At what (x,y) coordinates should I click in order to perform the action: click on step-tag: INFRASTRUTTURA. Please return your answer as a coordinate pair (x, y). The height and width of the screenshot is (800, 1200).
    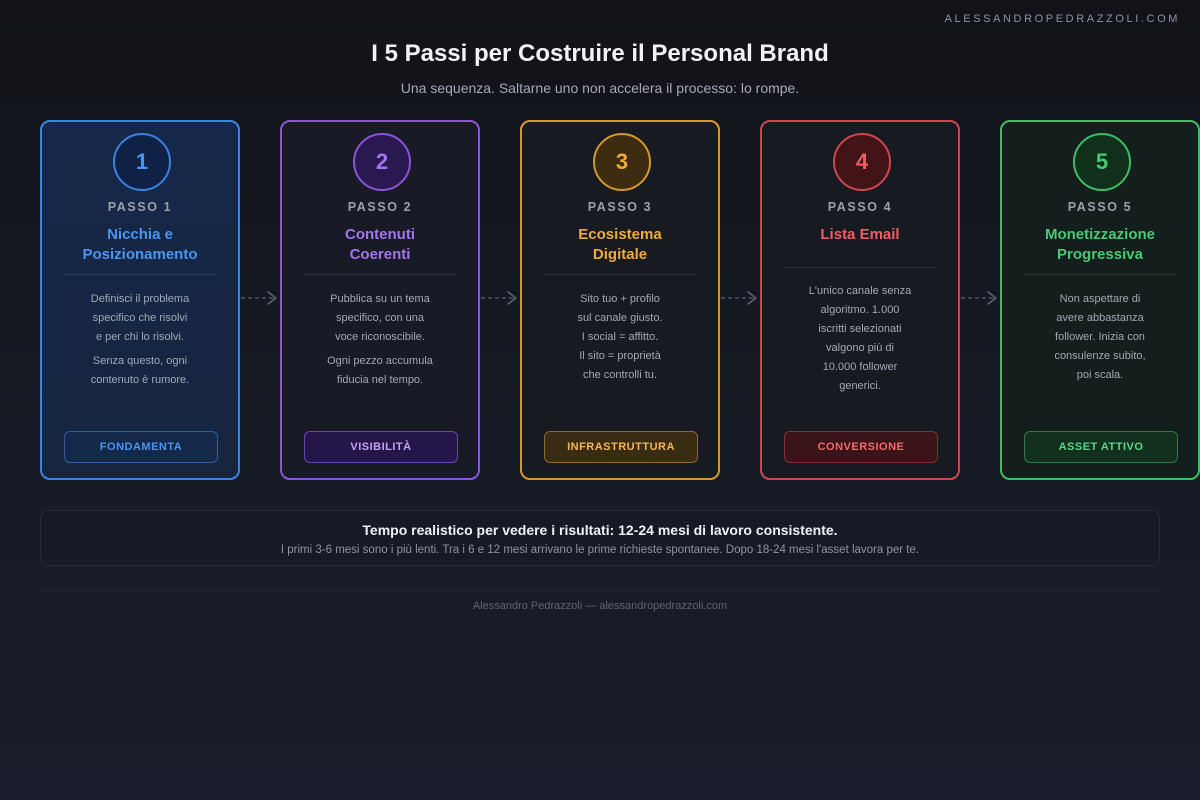
    Looking at the image, I should click on (621, 447).